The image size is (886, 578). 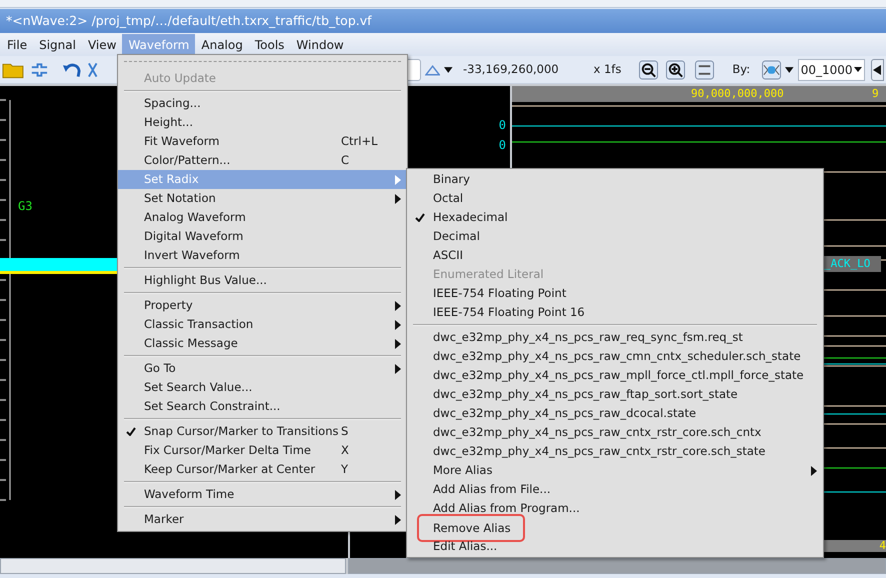 What do you see at coordinates (262, 343) in the screenshot?
I see `menu-item: Classic Message` at bounding box center [262, 343].